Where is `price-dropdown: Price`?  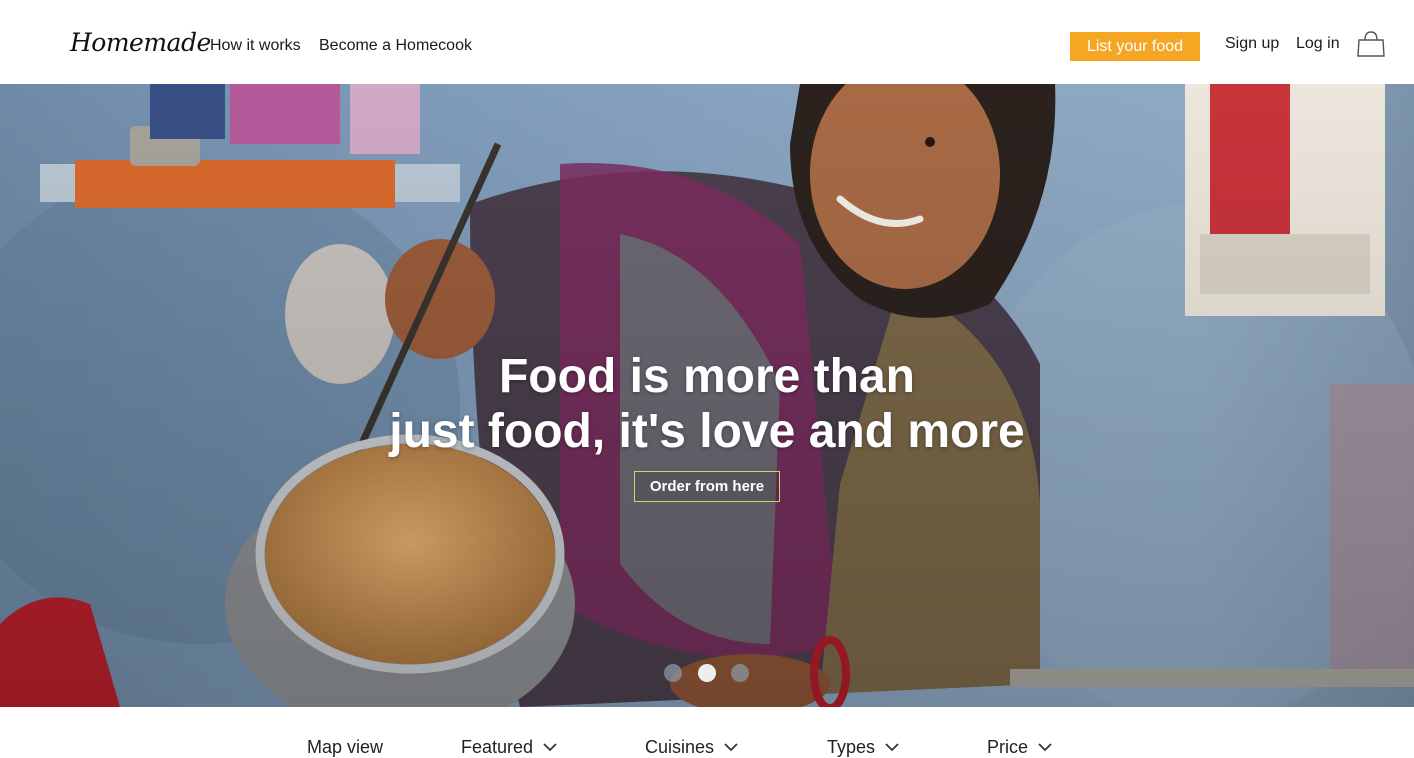 price-dropdown: Price is located at coordinates (1019, 747).